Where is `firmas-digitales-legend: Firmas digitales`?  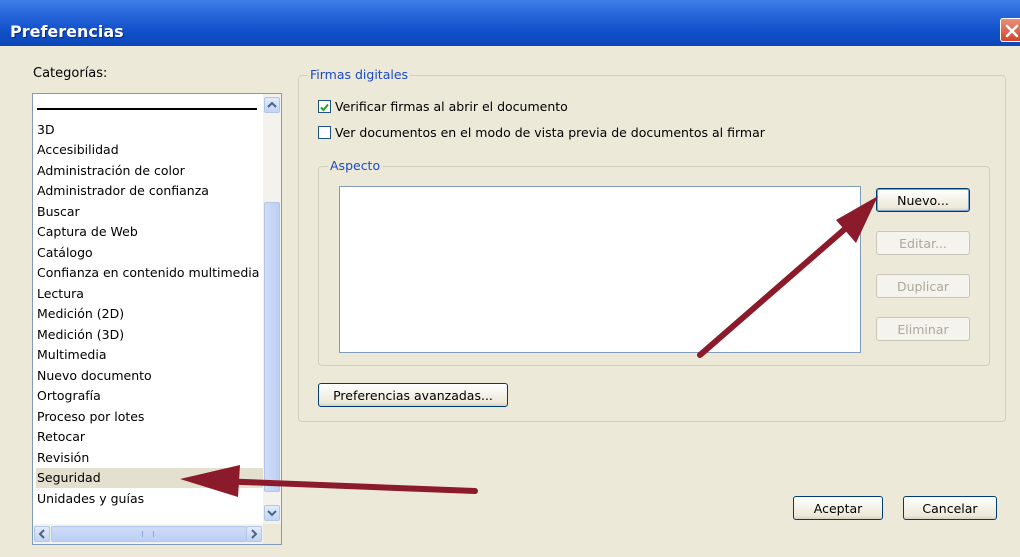
firmas-digitales-legend: Firmas digitales is located at coordinates (359, 74).